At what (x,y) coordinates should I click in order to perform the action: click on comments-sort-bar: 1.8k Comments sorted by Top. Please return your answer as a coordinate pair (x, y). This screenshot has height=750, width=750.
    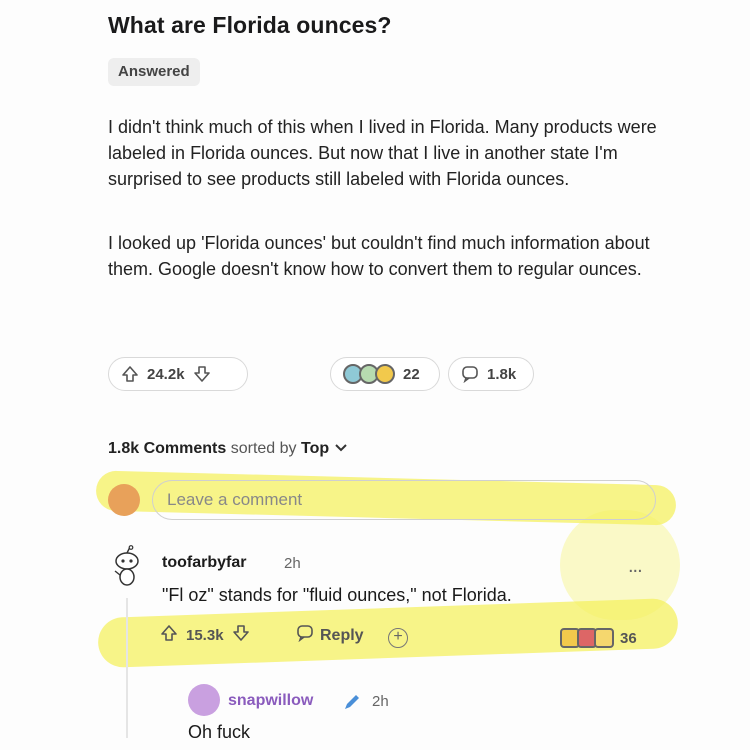
    Looking at the image, I should click on (228, 449).